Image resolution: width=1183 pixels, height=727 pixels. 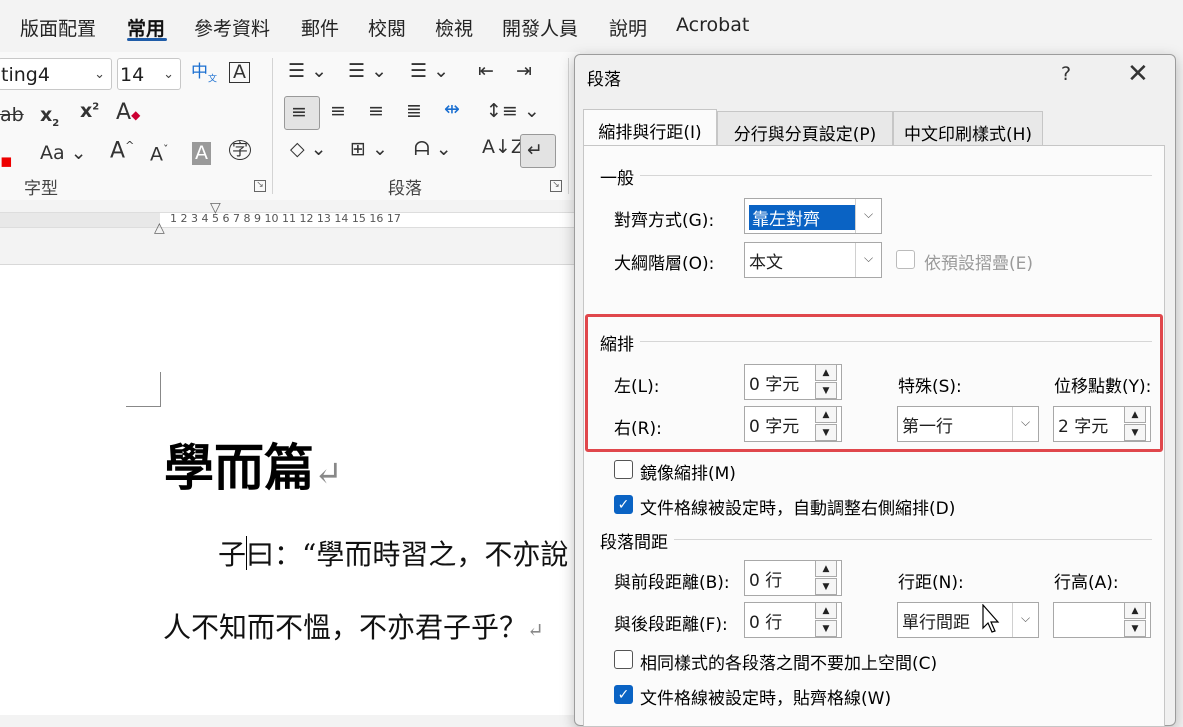 What do you see at coordinates (405, 189) in the screenshot?
I see `paragraph-group-label: 段落` at bounding box center [405, 189].